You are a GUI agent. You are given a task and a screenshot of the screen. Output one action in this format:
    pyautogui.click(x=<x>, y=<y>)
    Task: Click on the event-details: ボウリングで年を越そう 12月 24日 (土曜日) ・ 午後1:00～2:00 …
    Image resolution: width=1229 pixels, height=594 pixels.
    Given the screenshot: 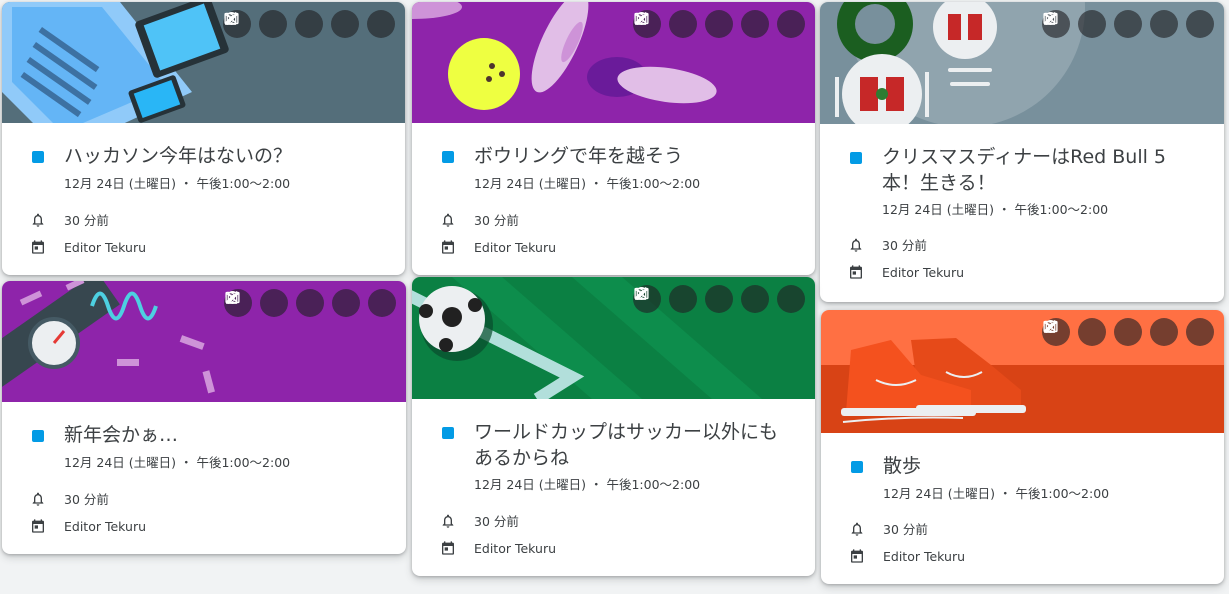 What is the action you would take?
    pyautogui.click(x=613, y=199)
    